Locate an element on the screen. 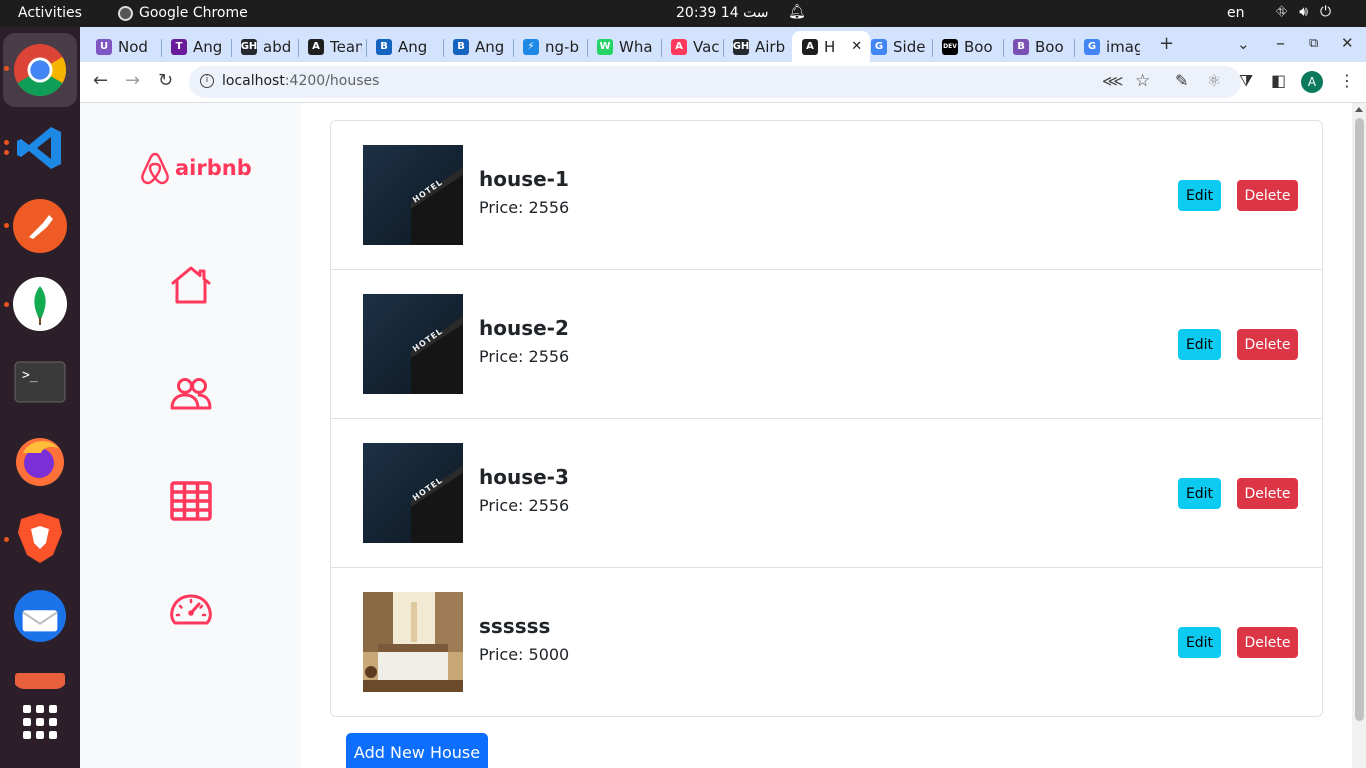  airbnb-logo-icon is located at coordinates (155, 168).